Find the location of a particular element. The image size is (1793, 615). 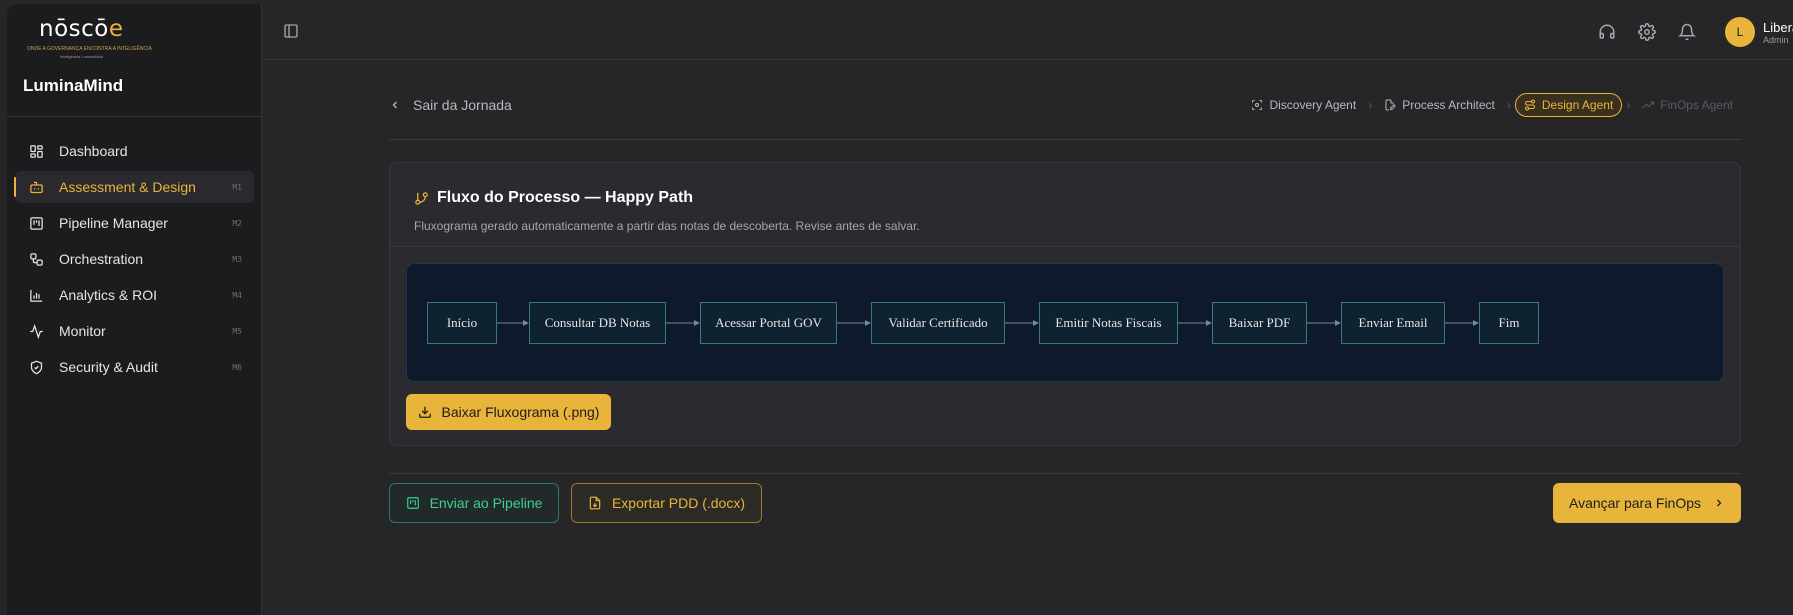

headset-icon is located at coordinates (1607, 32).